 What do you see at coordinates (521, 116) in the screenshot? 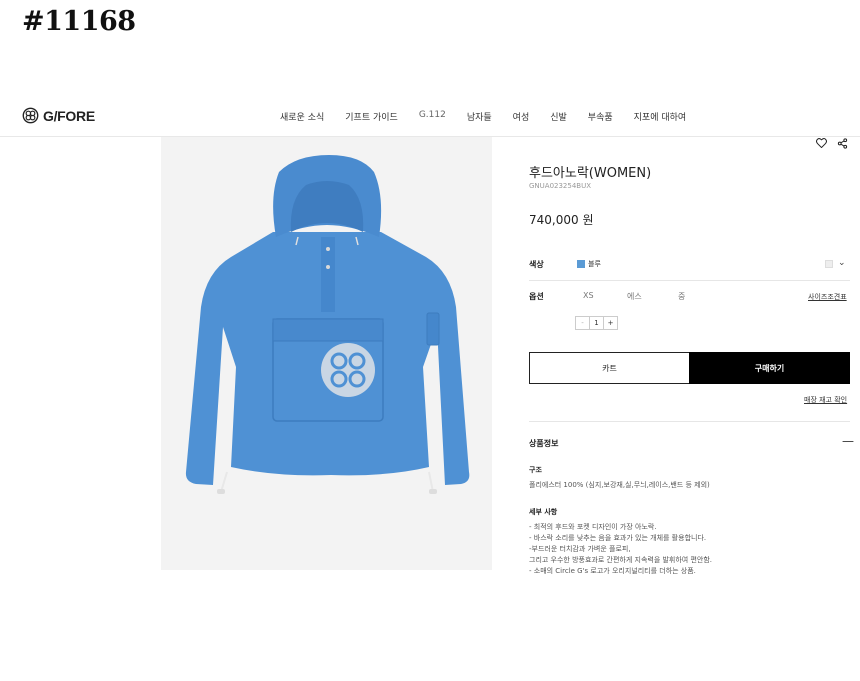
I see `nav-item-women: 여성` at bounding box center [521, 116].